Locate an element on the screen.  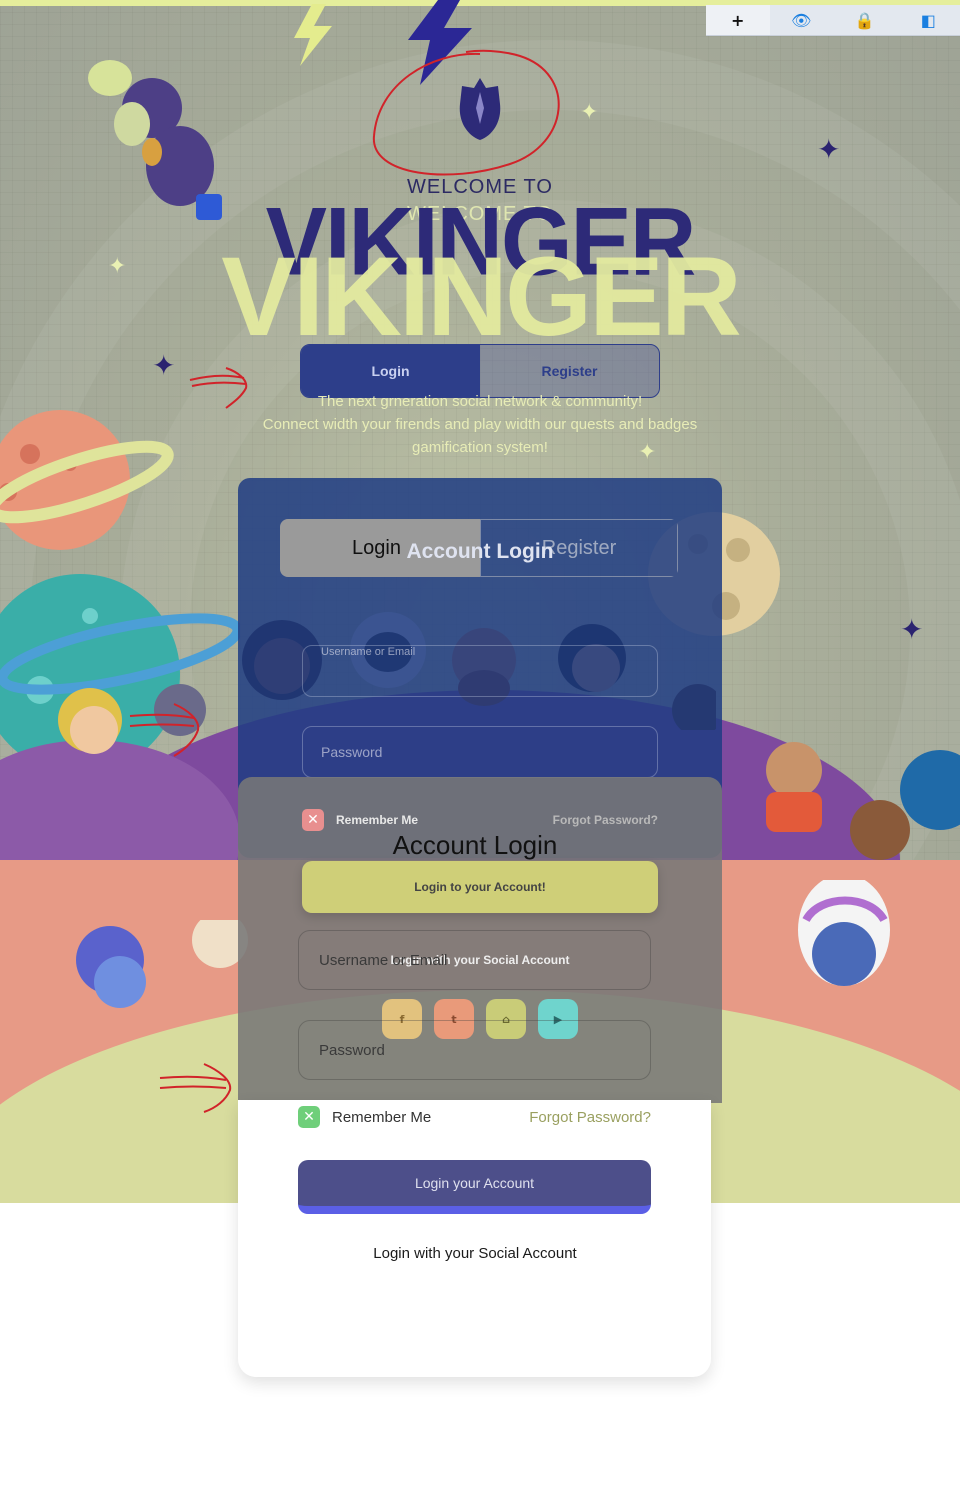
switch-register-tab: Register is located at coordinates (569, 371).